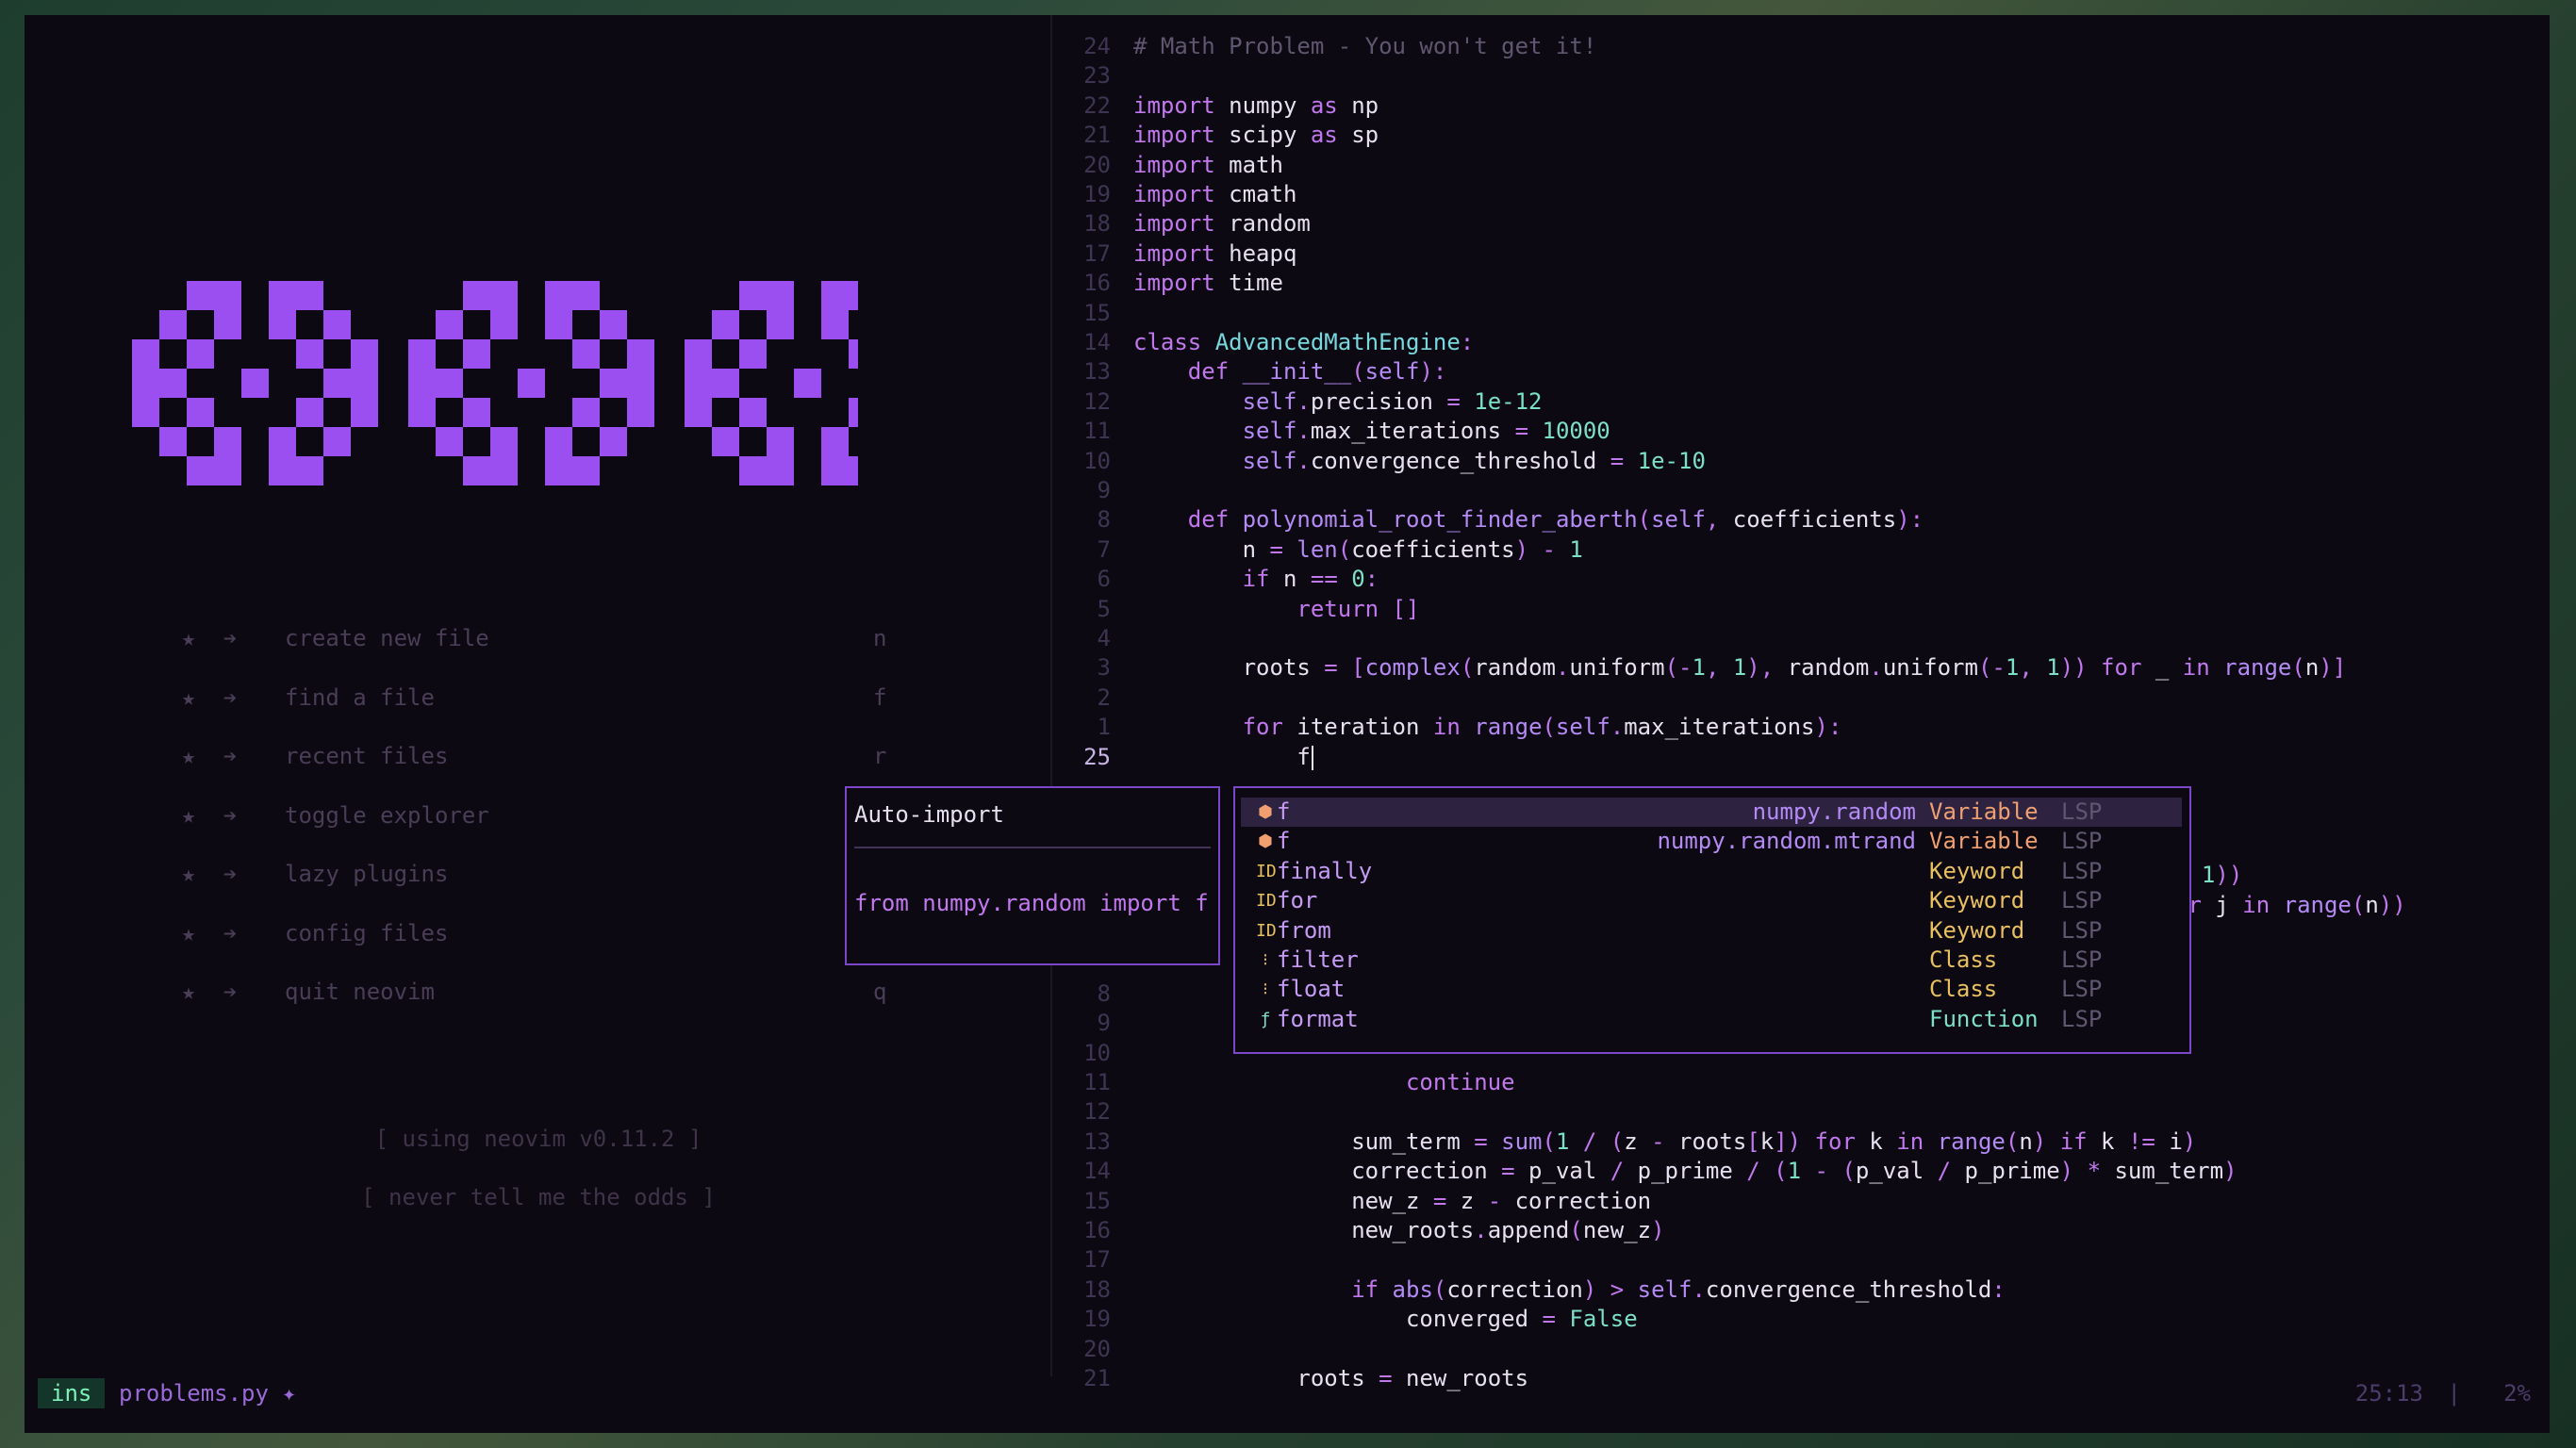 Image resolution: width=2576 pixels, height=1448 pixels. I want to click on completion-item: ⁝ float Class LSP, so click(1711, 989).